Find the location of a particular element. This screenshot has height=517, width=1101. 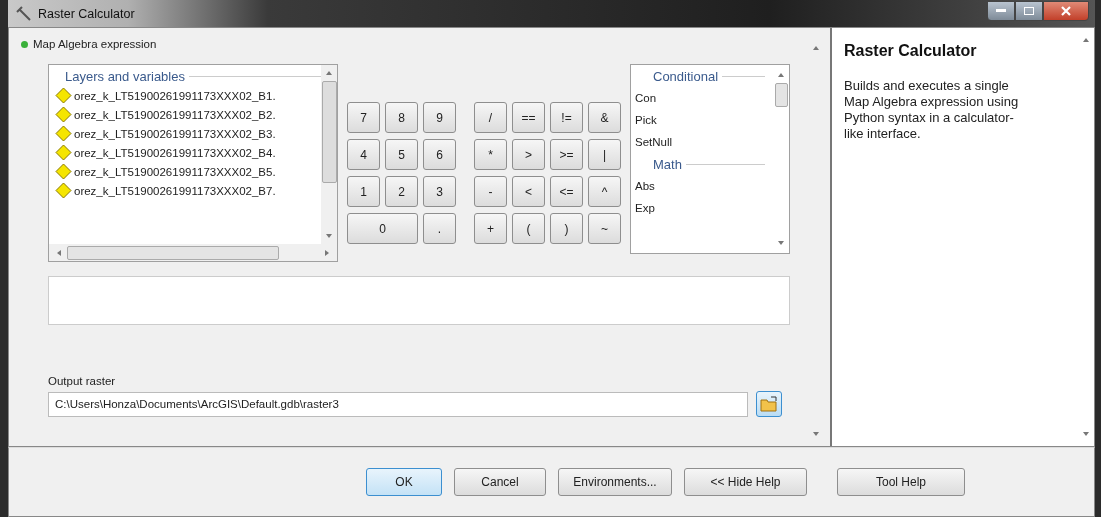

key-button: * is located at coordinates (490, 154).